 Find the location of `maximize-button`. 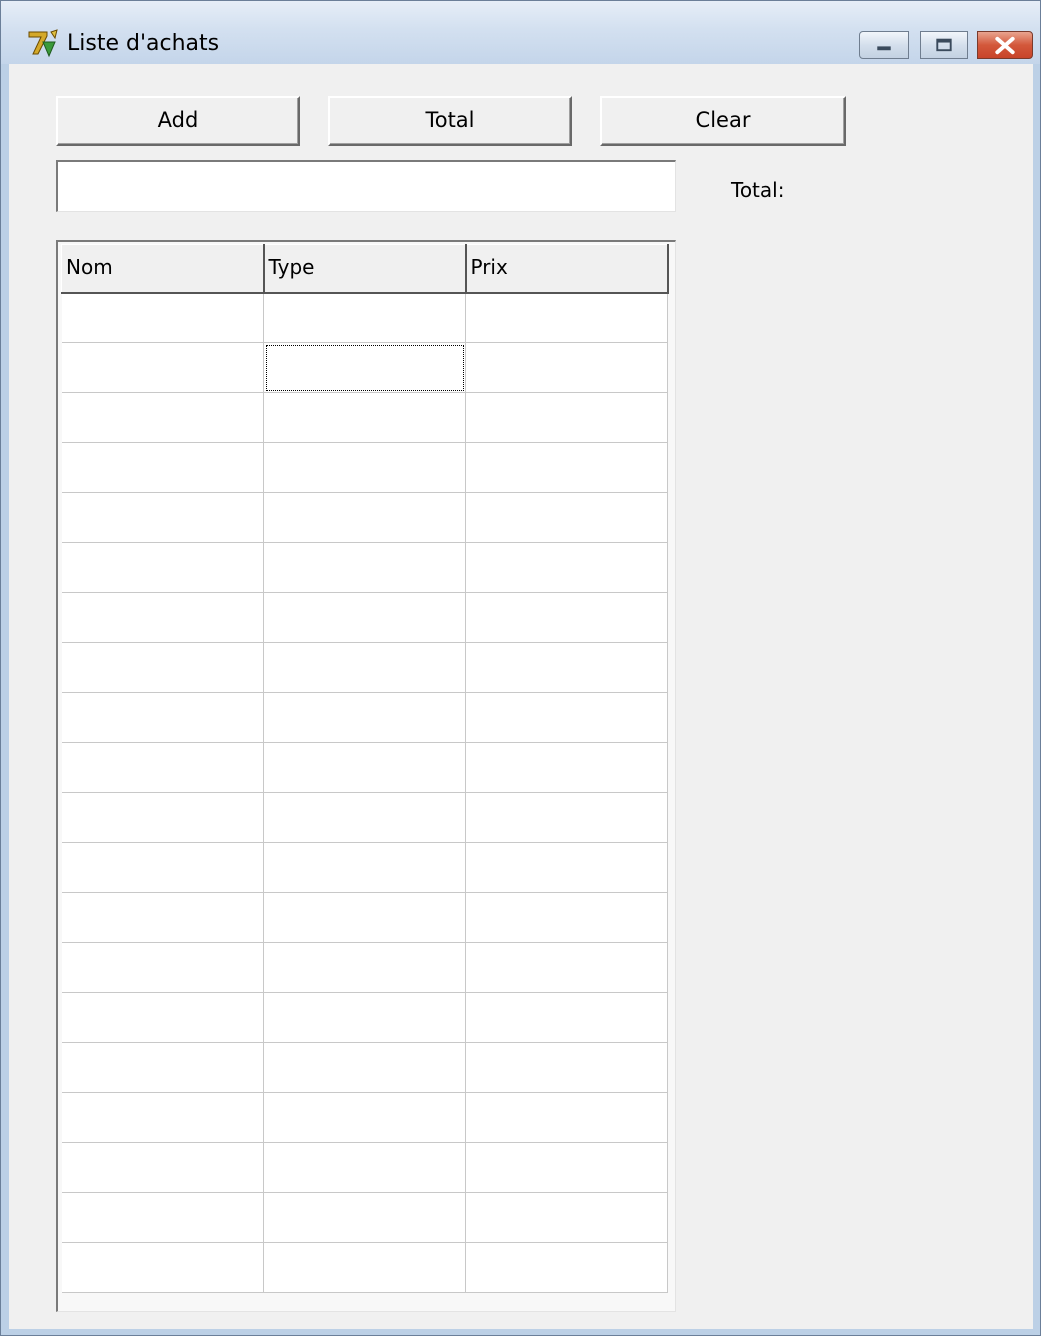

maximize-button is located at coordinates (944, 45).